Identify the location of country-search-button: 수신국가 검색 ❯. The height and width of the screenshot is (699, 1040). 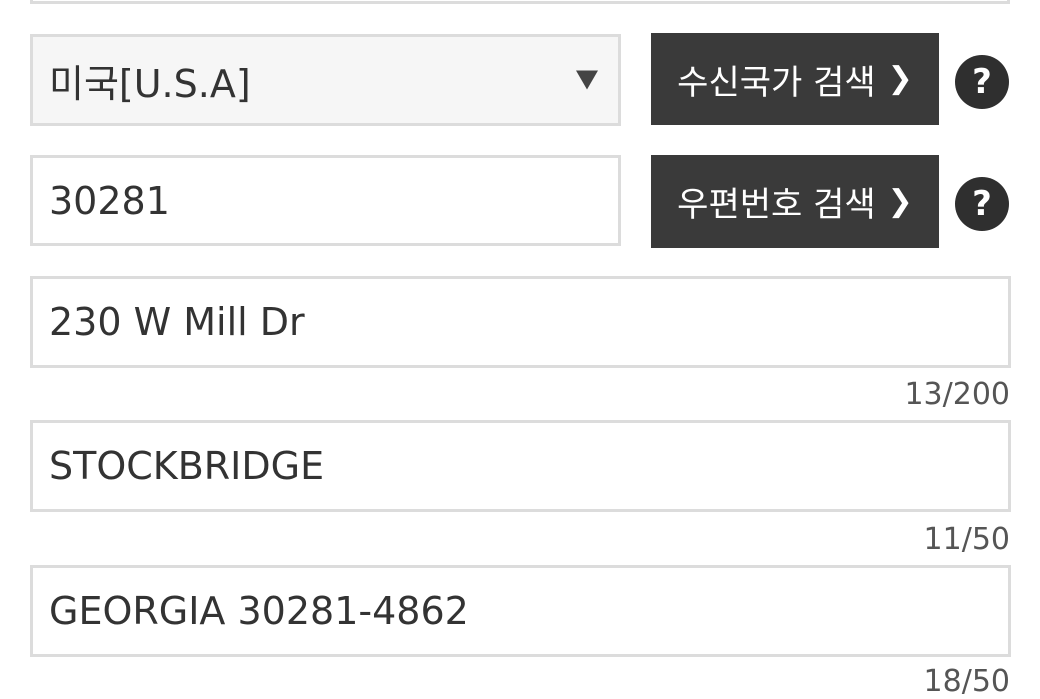
(795, 79).